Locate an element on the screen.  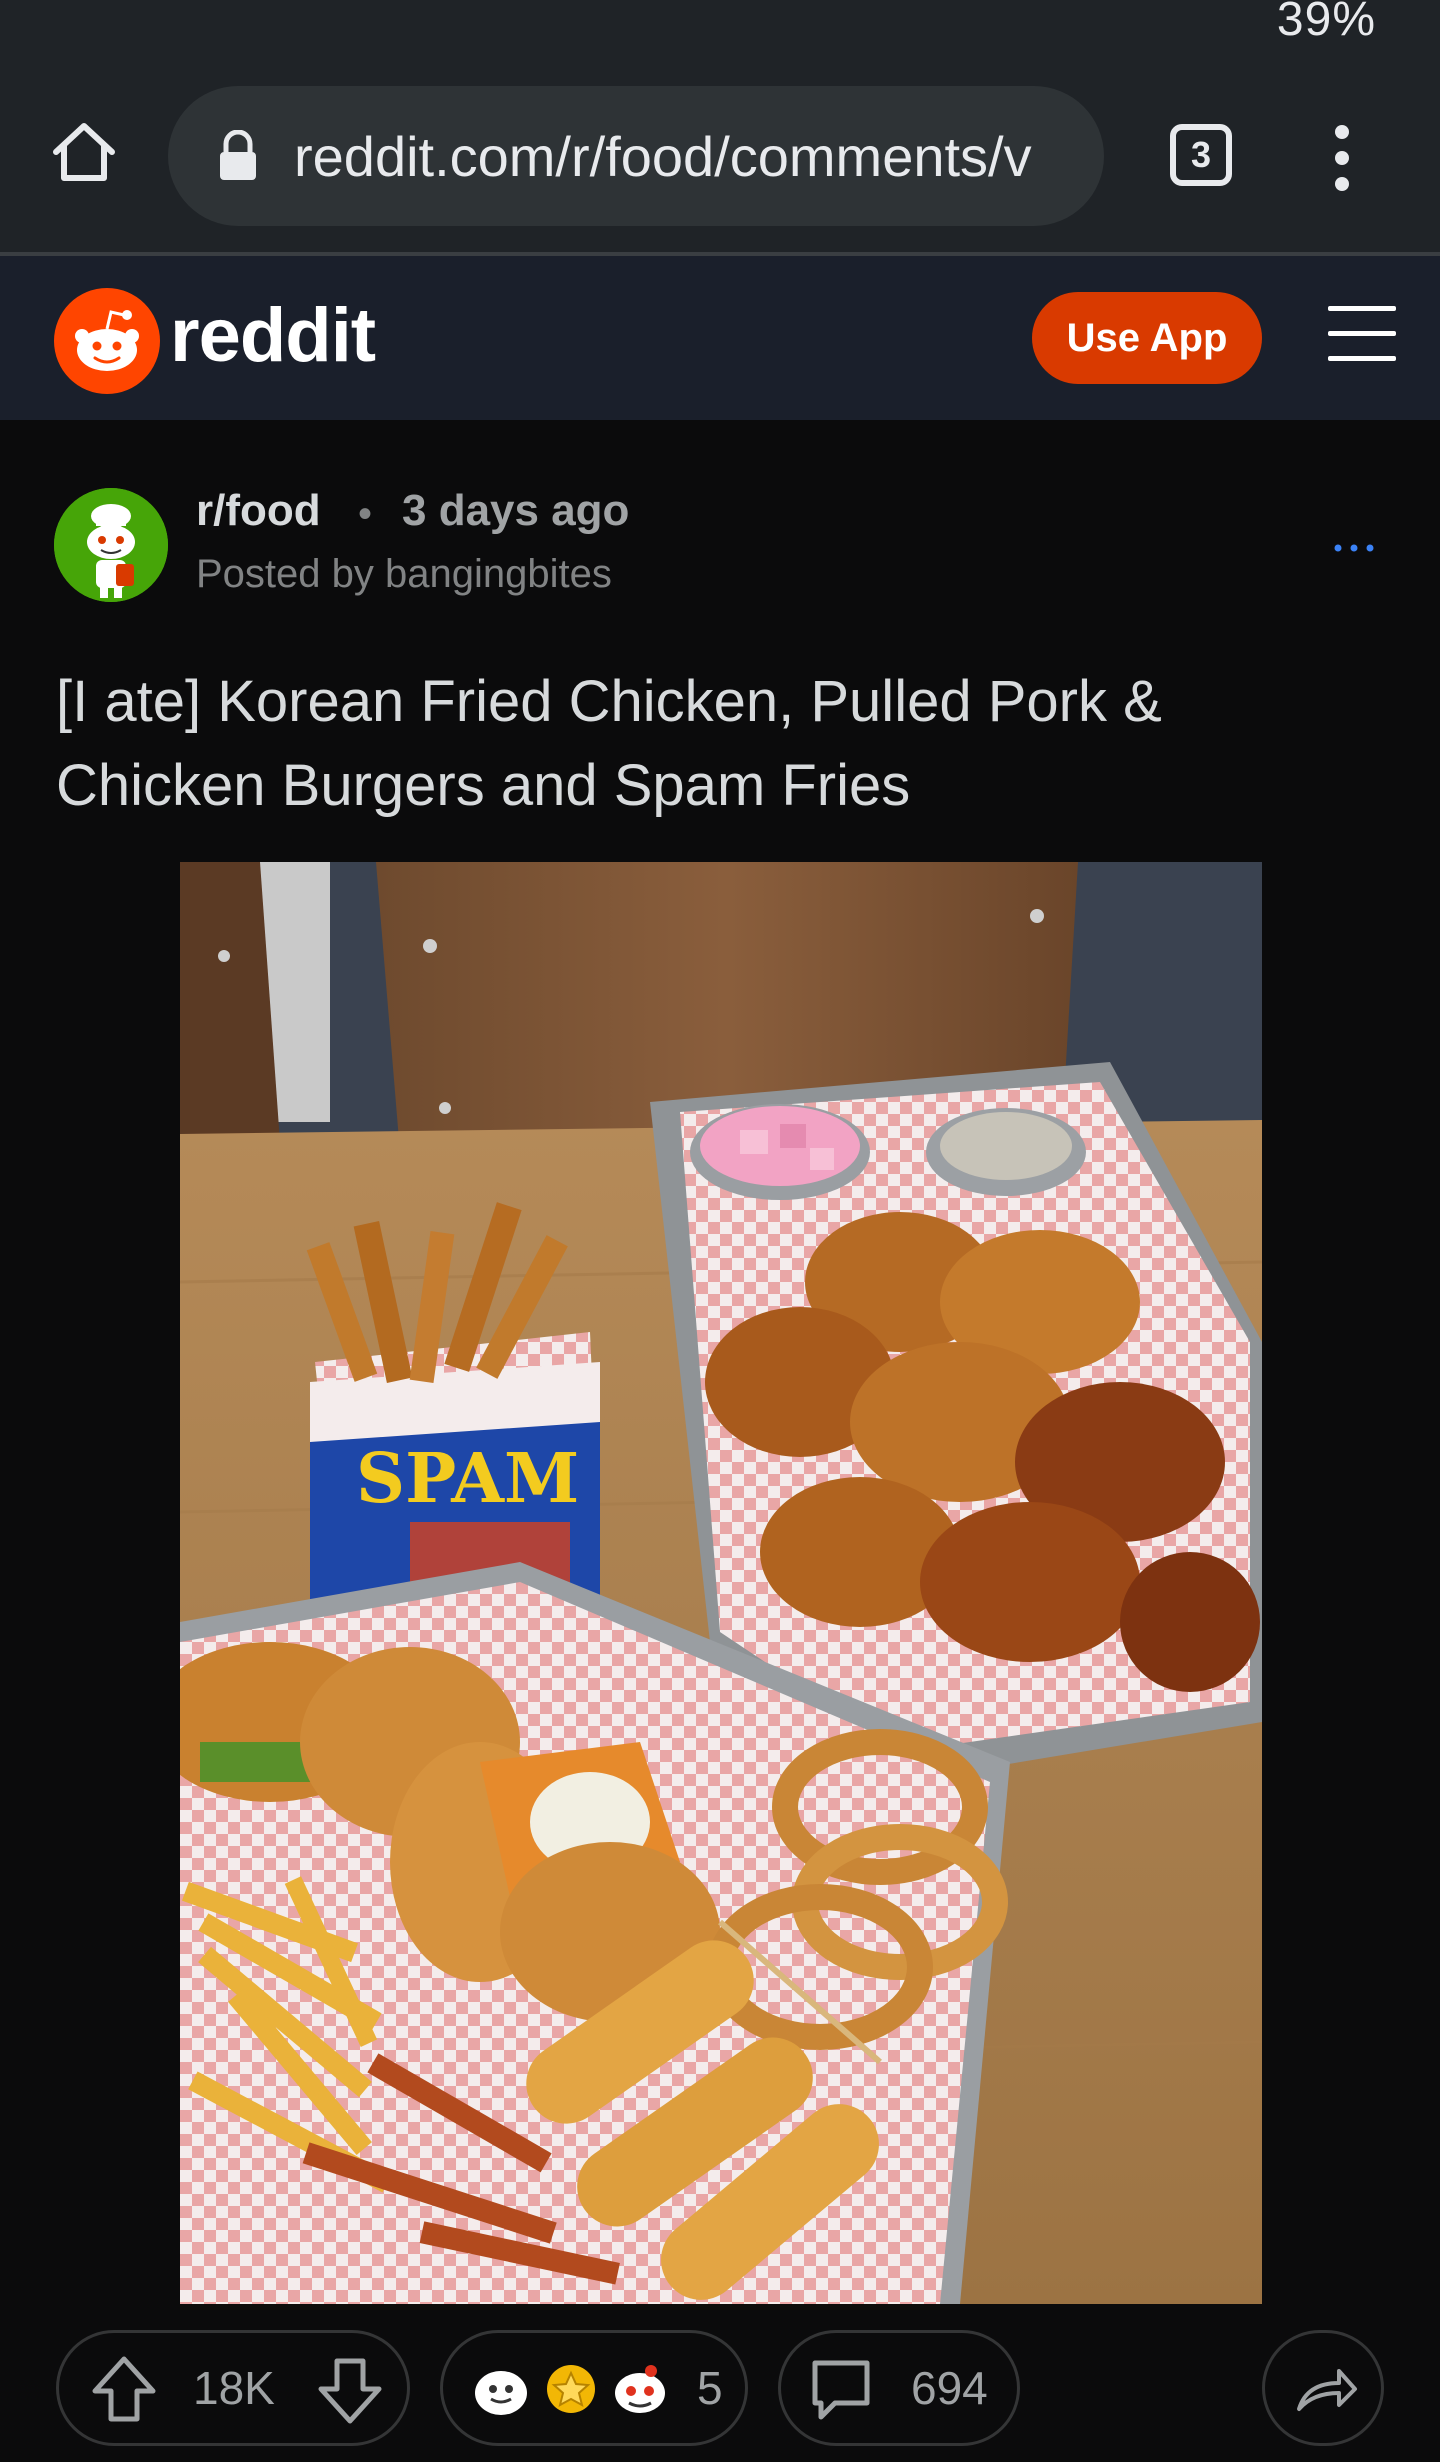
subreddit-name: r/food is located at coordinates (258, 511).